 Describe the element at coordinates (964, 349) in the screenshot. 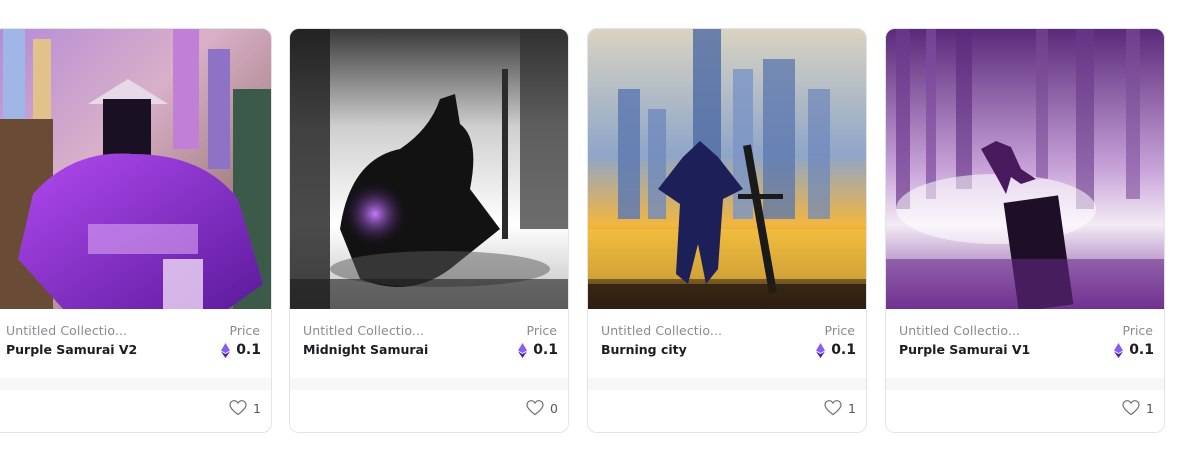

I see `nft-title: Purple Samurai V1` at that location.